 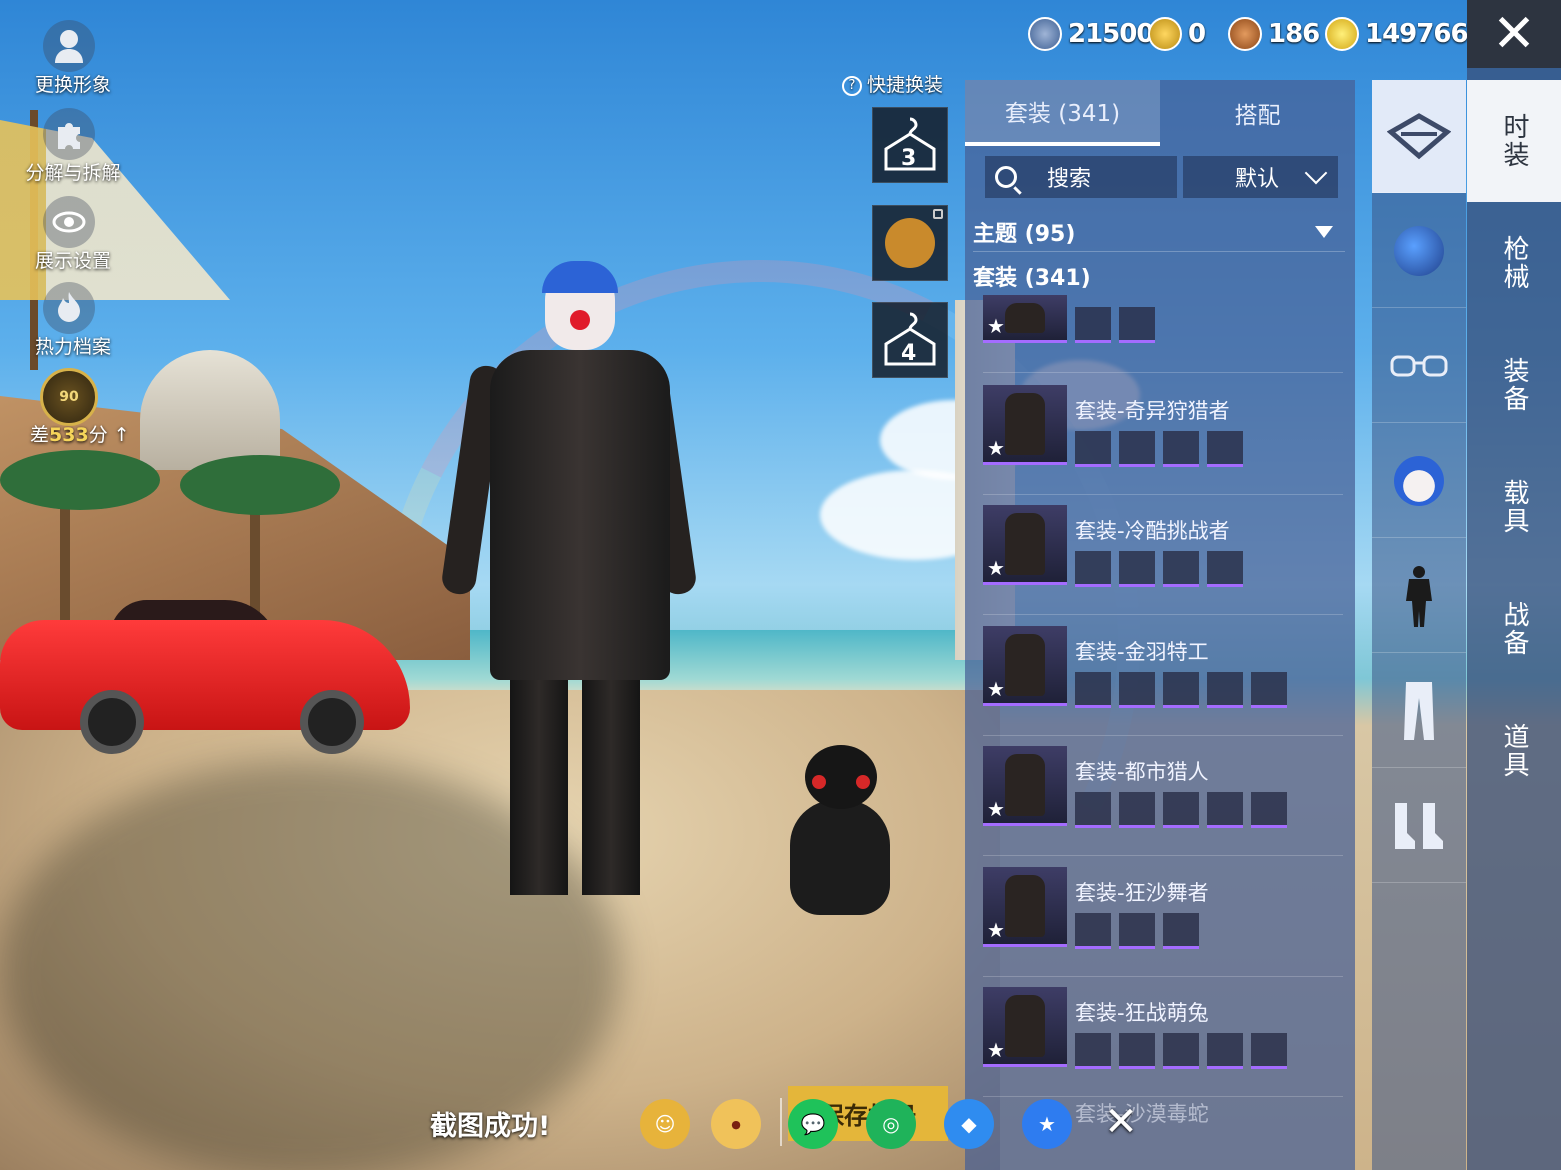 I want to click on change-avatar-label: 更换形象, so click(x=72, y=85).